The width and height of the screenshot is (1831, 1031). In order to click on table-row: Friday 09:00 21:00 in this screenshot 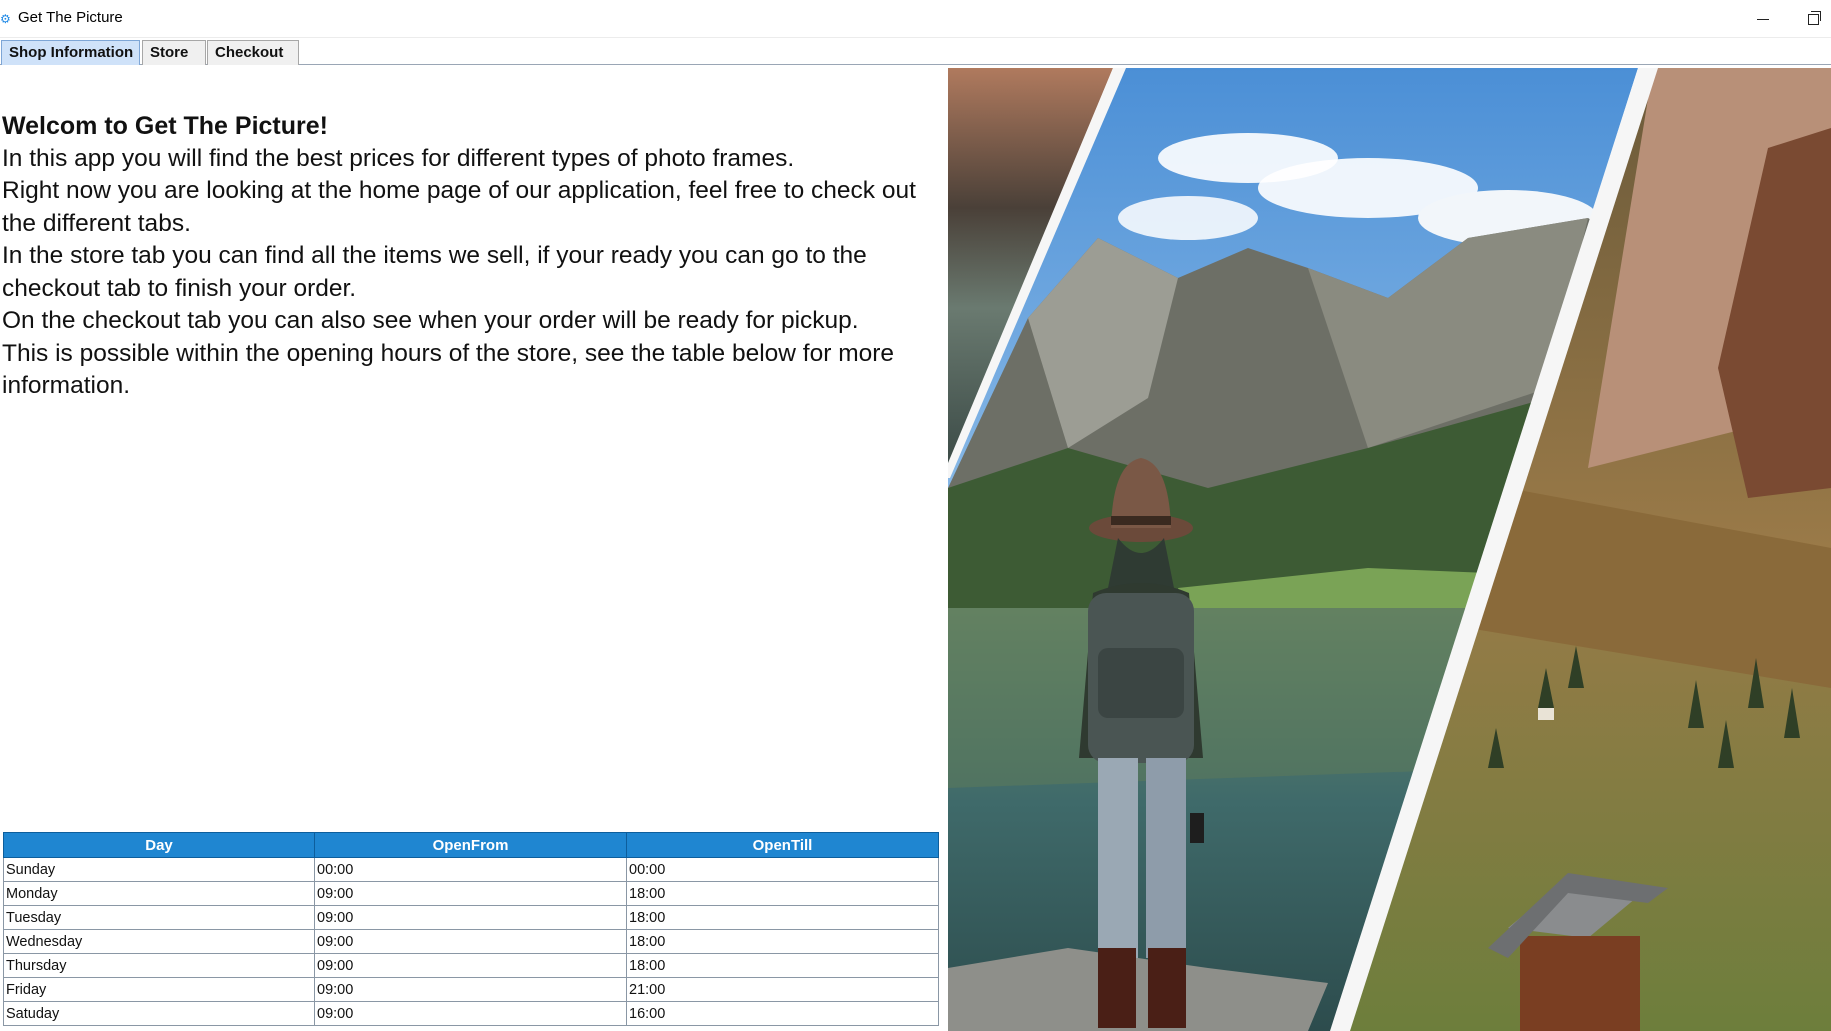, I will do `click(471, 989)`.